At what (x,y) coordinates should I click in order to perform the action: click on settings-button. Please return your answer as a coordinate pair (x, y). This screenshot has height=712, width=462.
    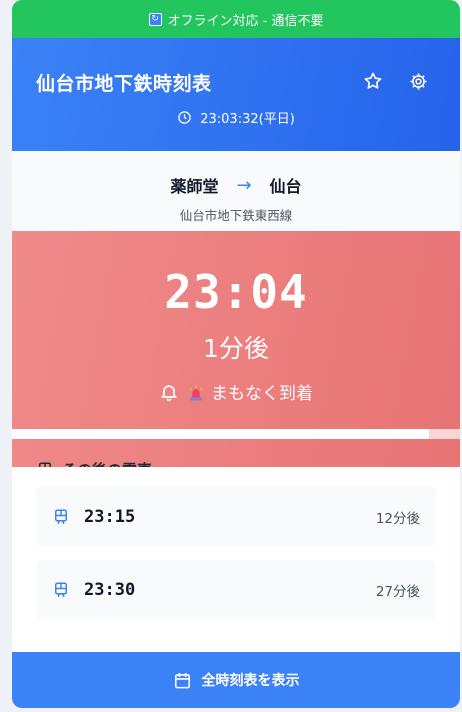
    Looking at the image, I should click on (418, 81).